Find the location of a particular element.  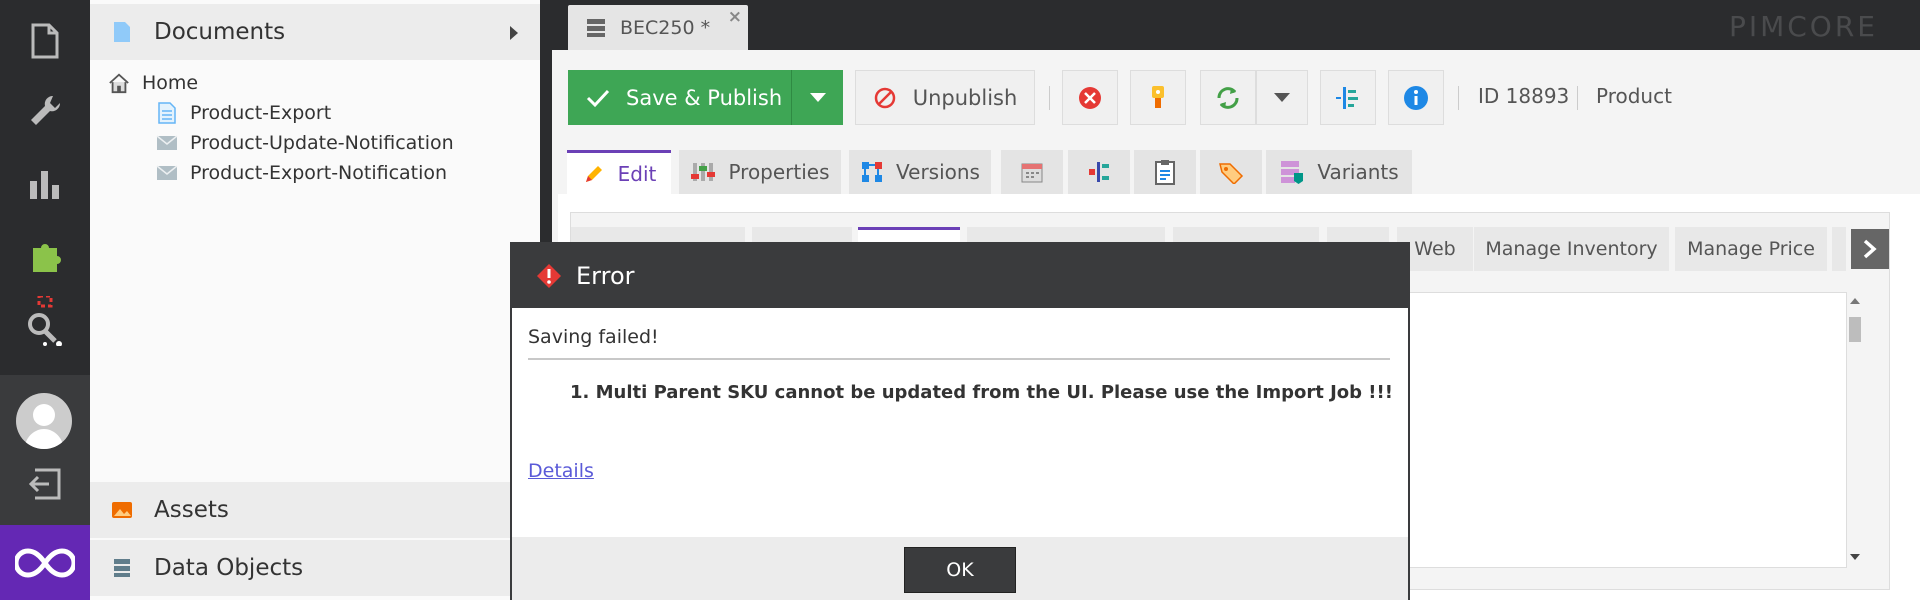

error-message: Saving failed! is located at coordinates (593, 337).